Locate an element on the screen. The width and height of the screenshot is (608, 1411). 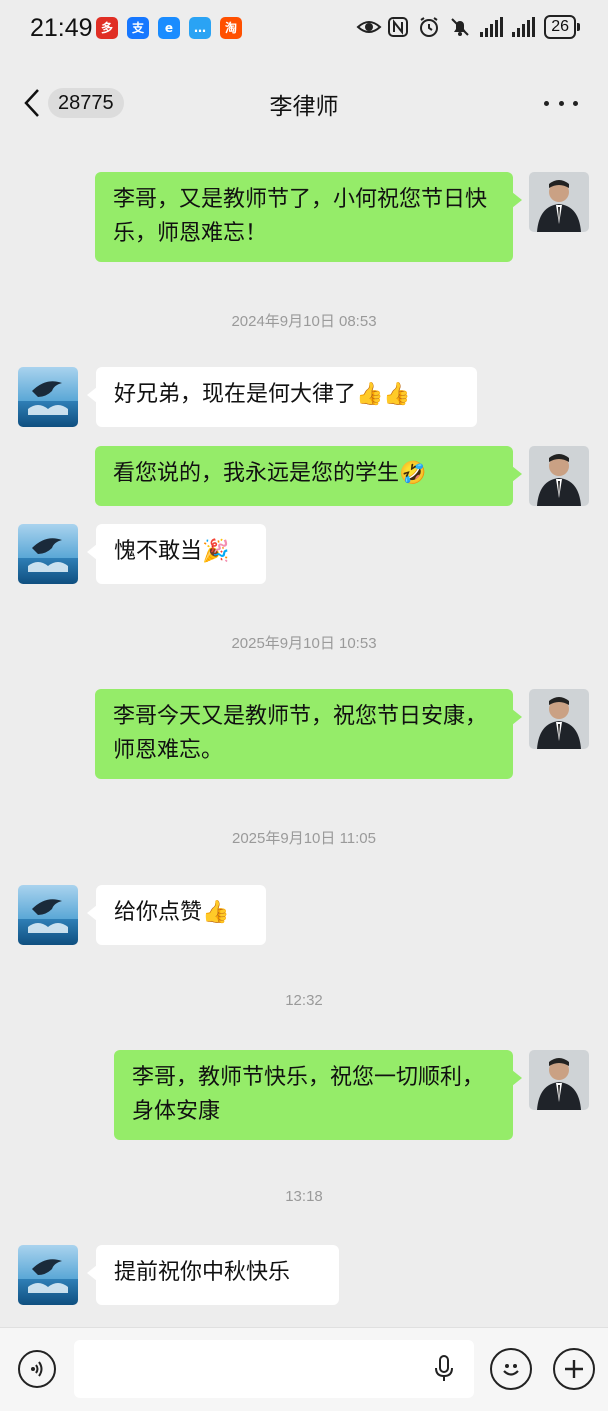
message-bubble-outgoing: 李哥，又是教师节了，小何祝您节日快乐，师恩难忘！ is located at coordinates (308, 217).